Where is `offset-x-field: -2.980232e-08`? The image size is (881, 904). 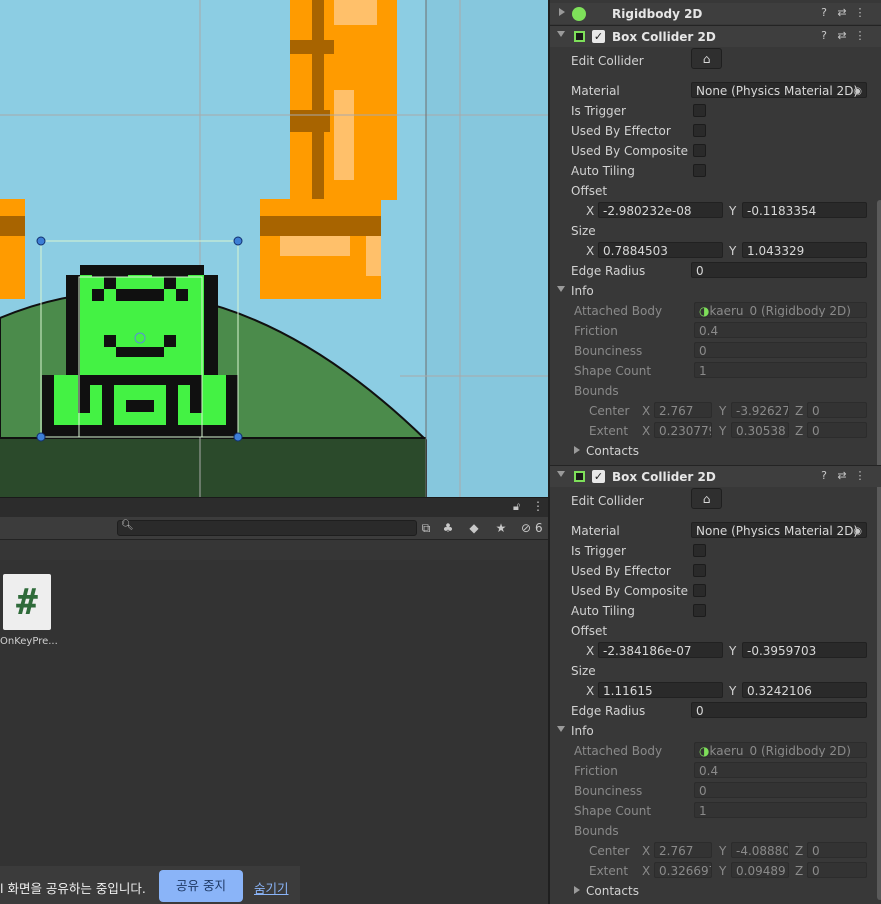 offset-x-field: -2.980232e-08 is located at coordinates (660, 210).